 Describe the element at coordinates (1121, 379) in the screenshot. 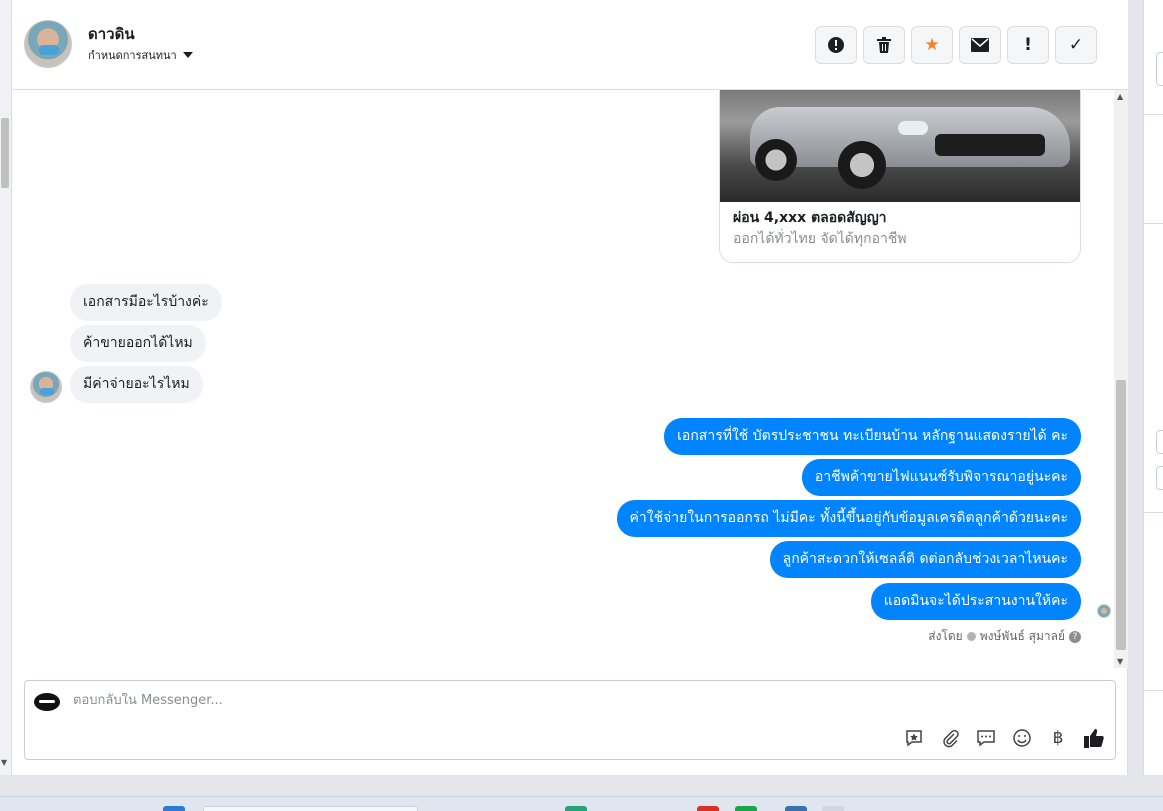

I see `thread-scrollbar: ▲ ▼` at that location.